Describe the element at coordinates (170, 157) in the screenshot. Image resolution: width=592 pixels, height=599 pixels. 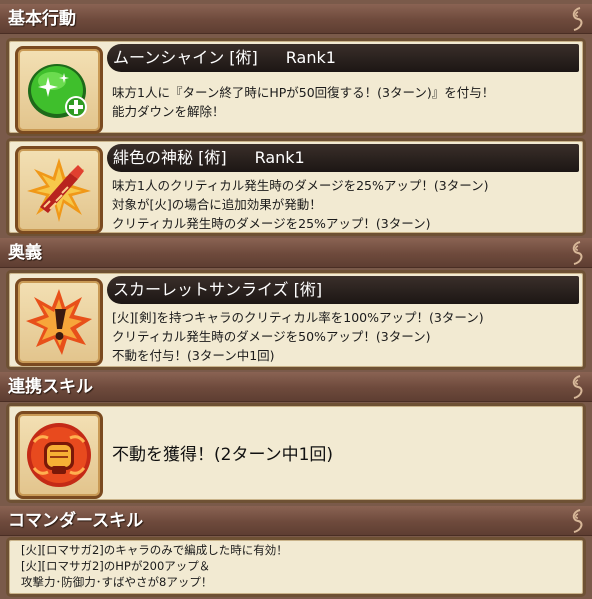
I see `skill-title: 緋色の神秘 [術]` at that location.